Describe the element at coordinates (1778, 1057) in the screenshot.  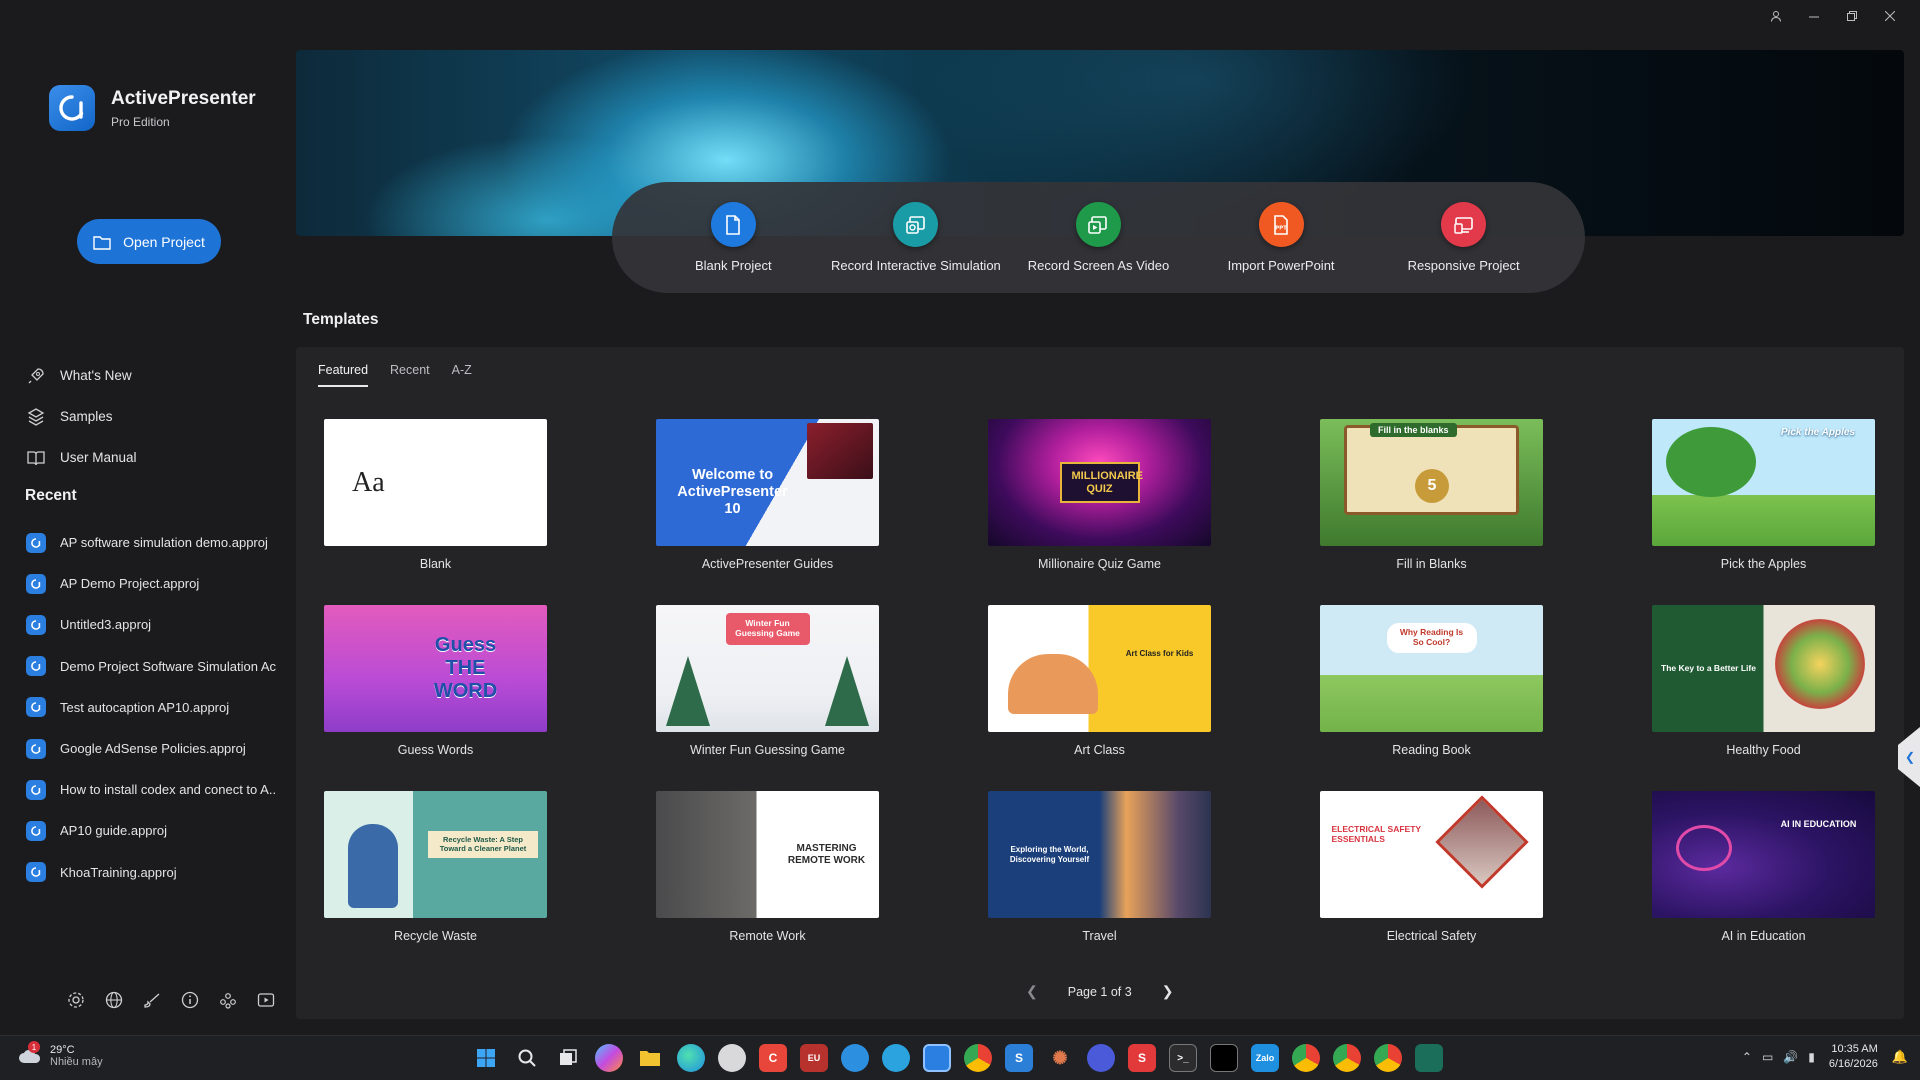
I see `tray-icons: ⌃ ▭ 🔊 ▮` at that location.